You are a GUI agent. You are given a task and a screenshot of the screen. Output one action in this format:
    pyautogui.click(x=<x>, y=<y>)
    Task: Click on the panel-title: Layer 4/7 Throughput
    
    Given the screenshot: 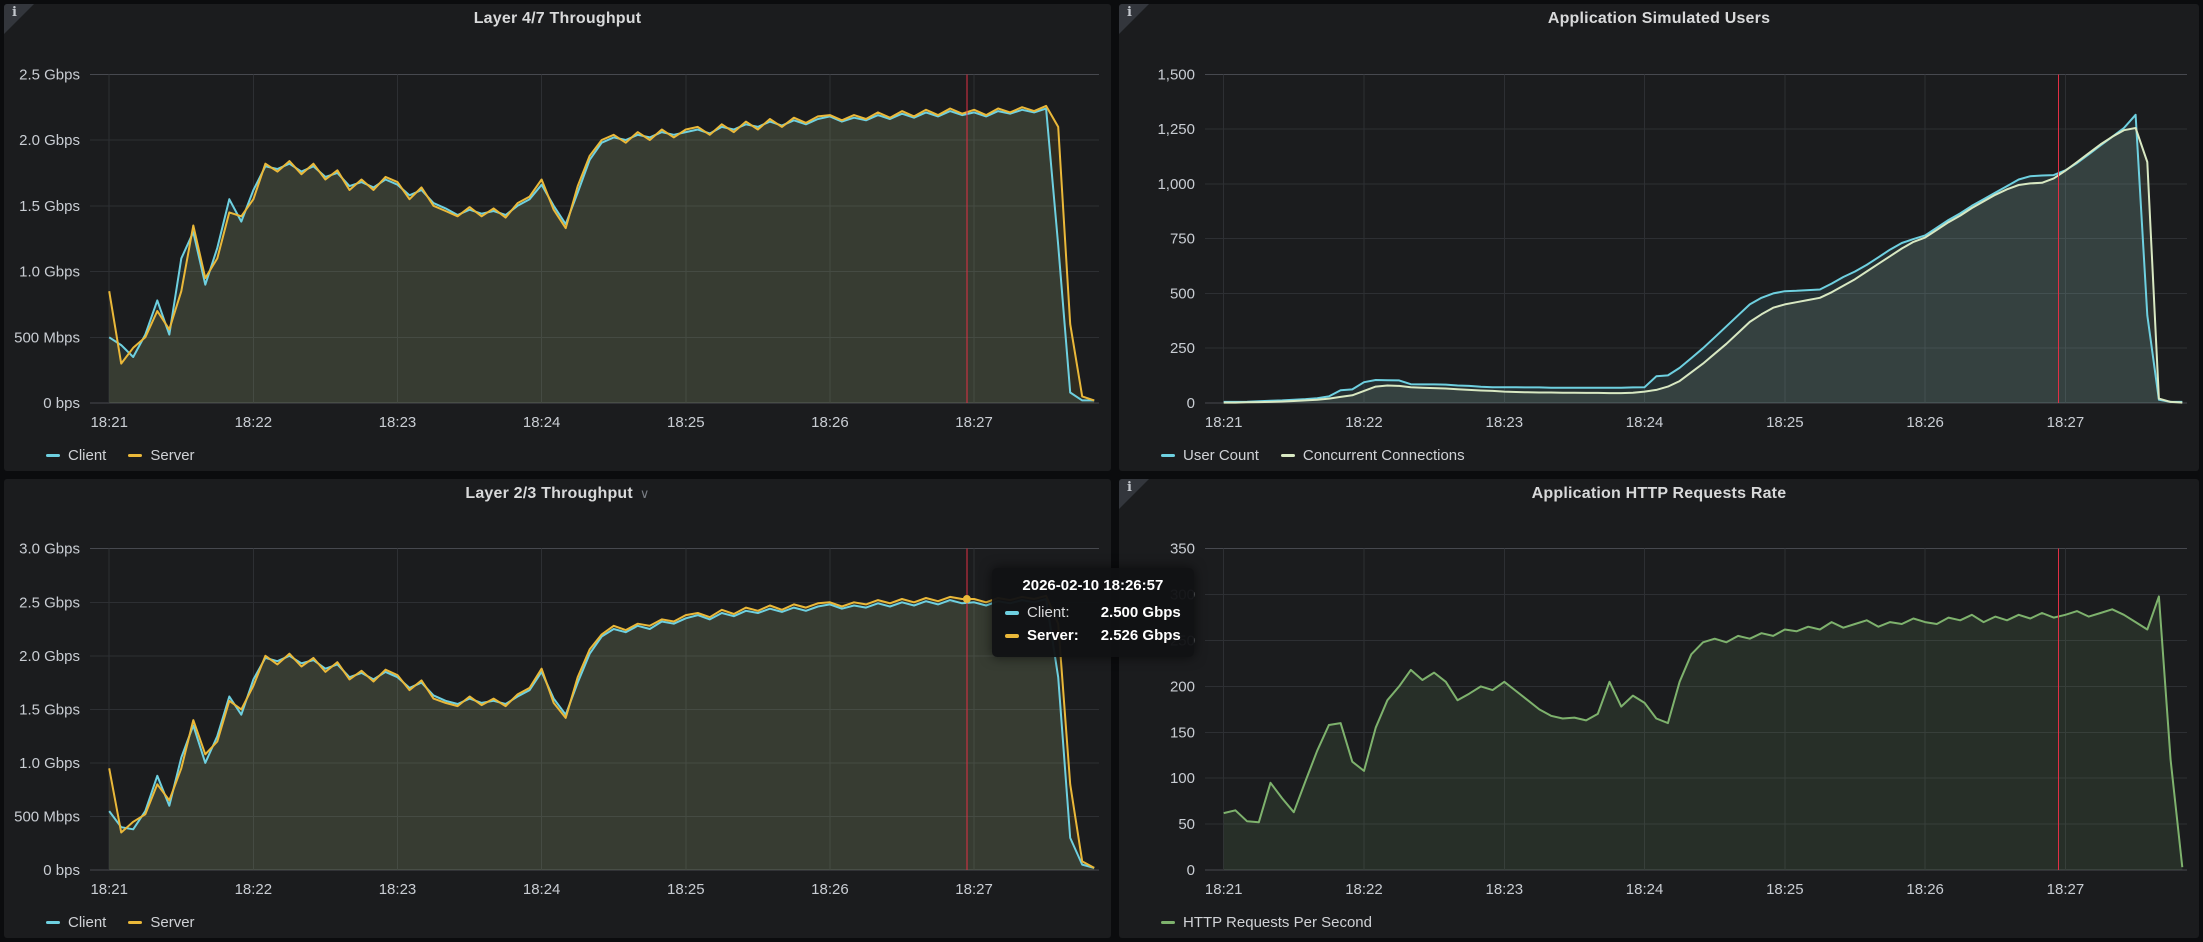 What is the action you would take?
    pyautogui.click(x=557, y=19)
    